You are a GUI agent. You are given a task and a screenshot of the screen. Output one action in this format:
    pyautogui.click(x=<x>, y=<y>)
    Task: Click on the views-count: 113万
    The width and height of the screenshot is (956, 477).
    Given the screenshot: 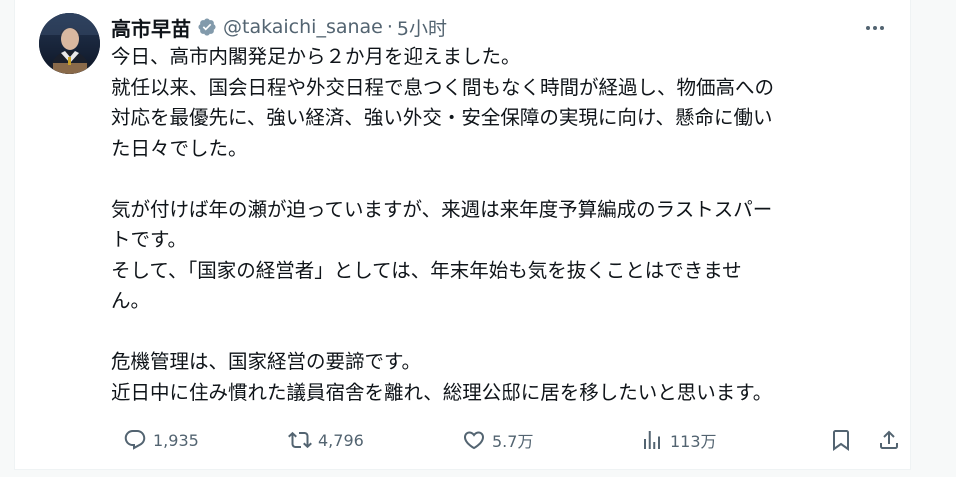 What is the action you would take?
    pyautogui.click(x=693, y=441)
    